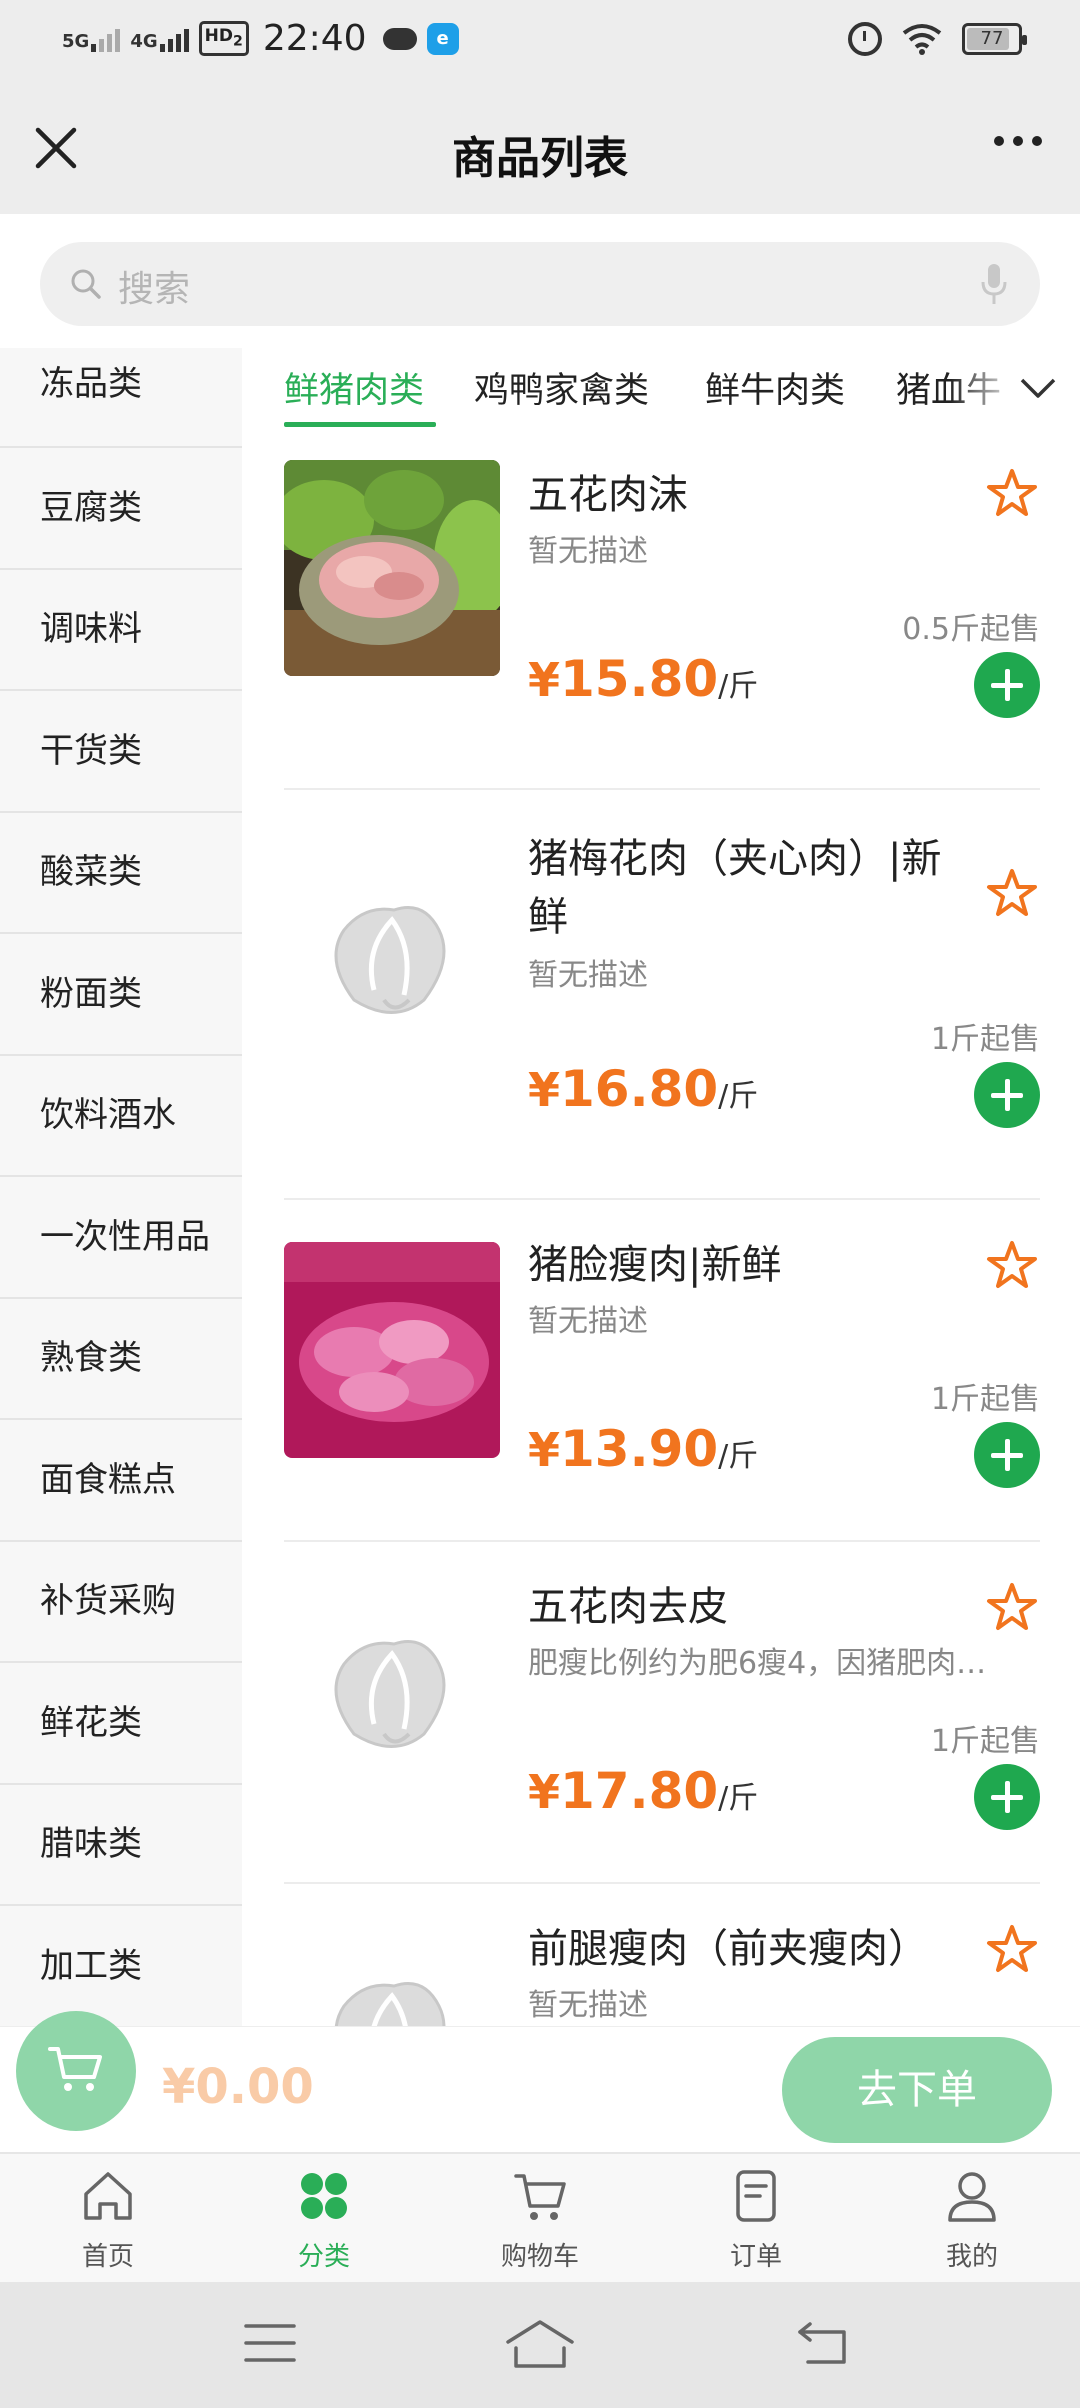 Image resolution: width=1080 pixels, height=2408 pixels. Describe the element at coordinates (86, 284) in the screenshot. I see `search-icon` at that location.